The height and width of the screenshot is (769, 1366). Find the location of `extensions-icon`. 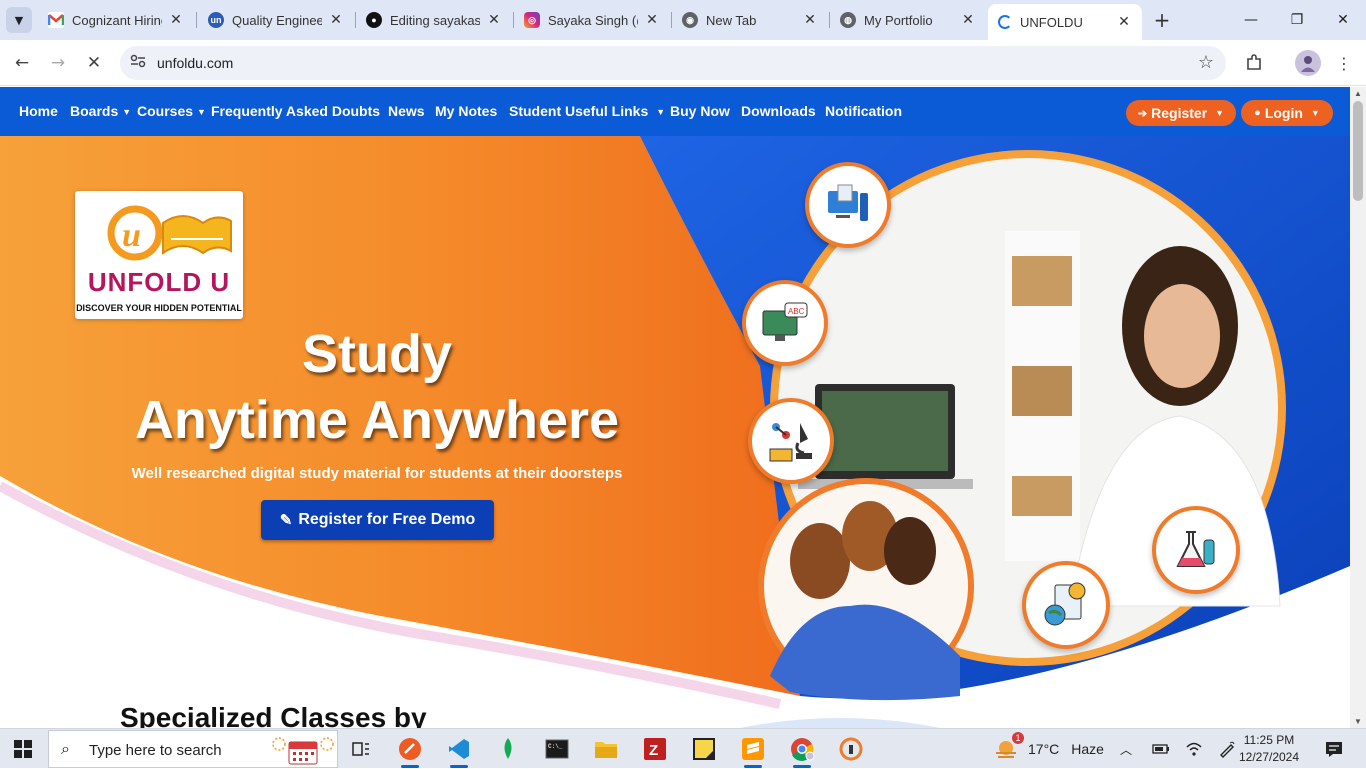

extensions-icon is located at coordinates (1254, 63).